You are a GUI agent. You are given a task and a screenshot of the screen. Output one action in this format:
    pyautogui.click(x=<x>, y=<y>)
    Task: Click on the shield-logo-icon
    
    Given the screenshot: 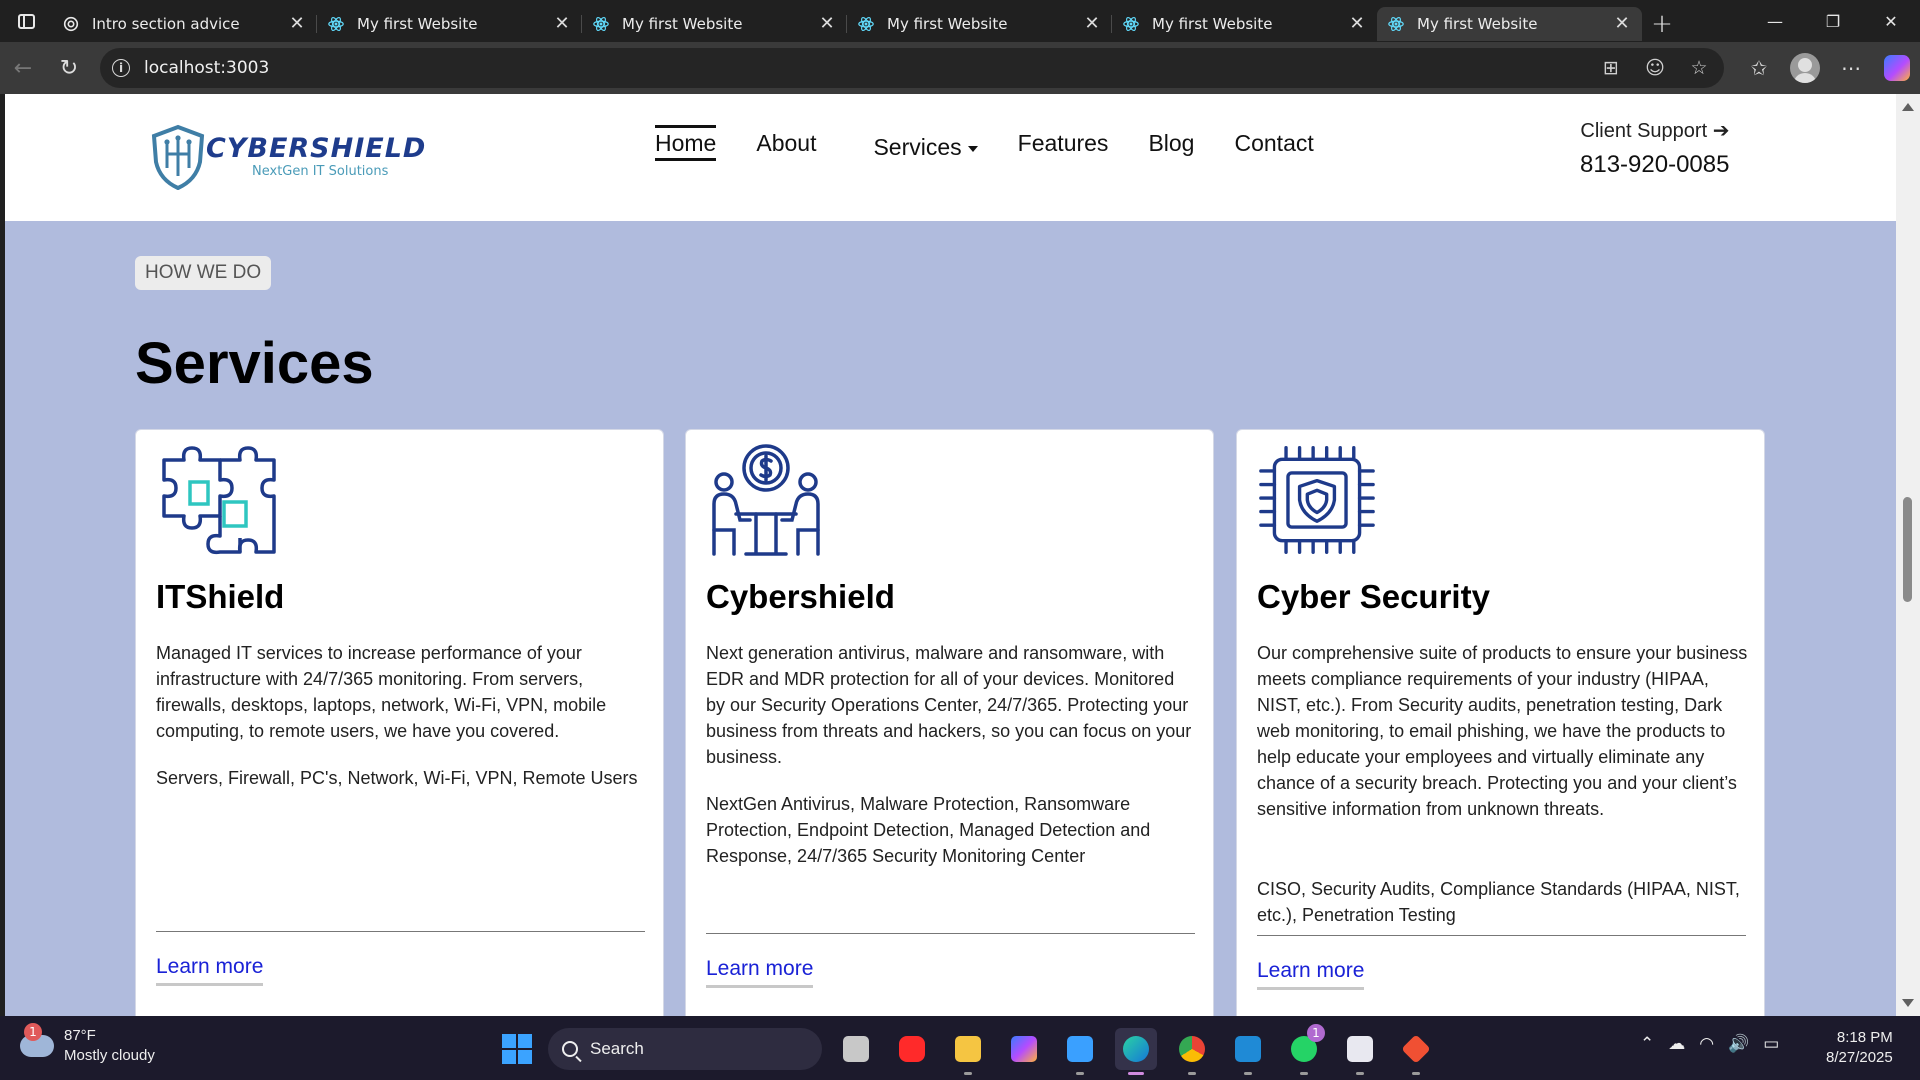 What is the action you would take?
    pyautogui.click(x=178, y=157)
    